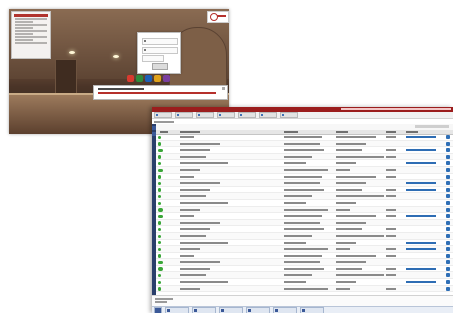  Describe the element at coordinates (432, 126) in the screenshot. I see `pagination` at that location.